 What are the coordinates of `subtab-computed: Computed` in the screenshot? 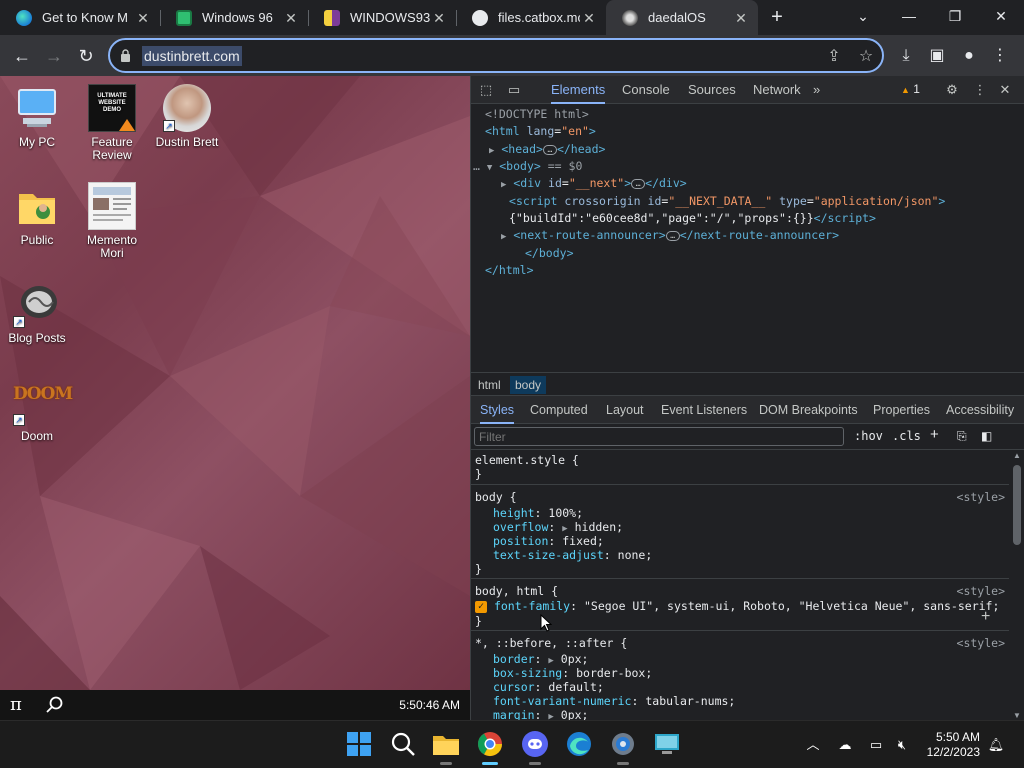 It's located at (559, 410).